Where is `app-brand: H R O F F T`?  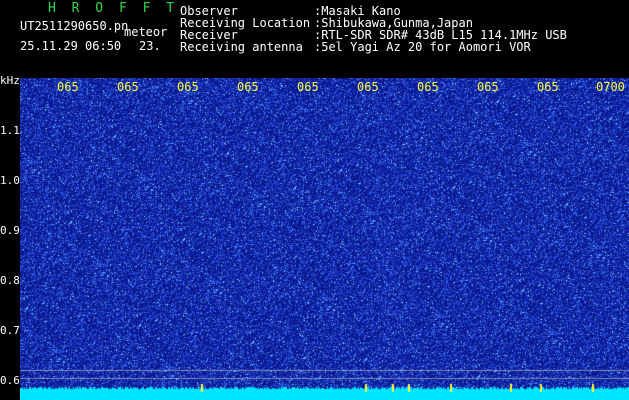
app-brand: H R O F F T is located at coordinates (113, 8).